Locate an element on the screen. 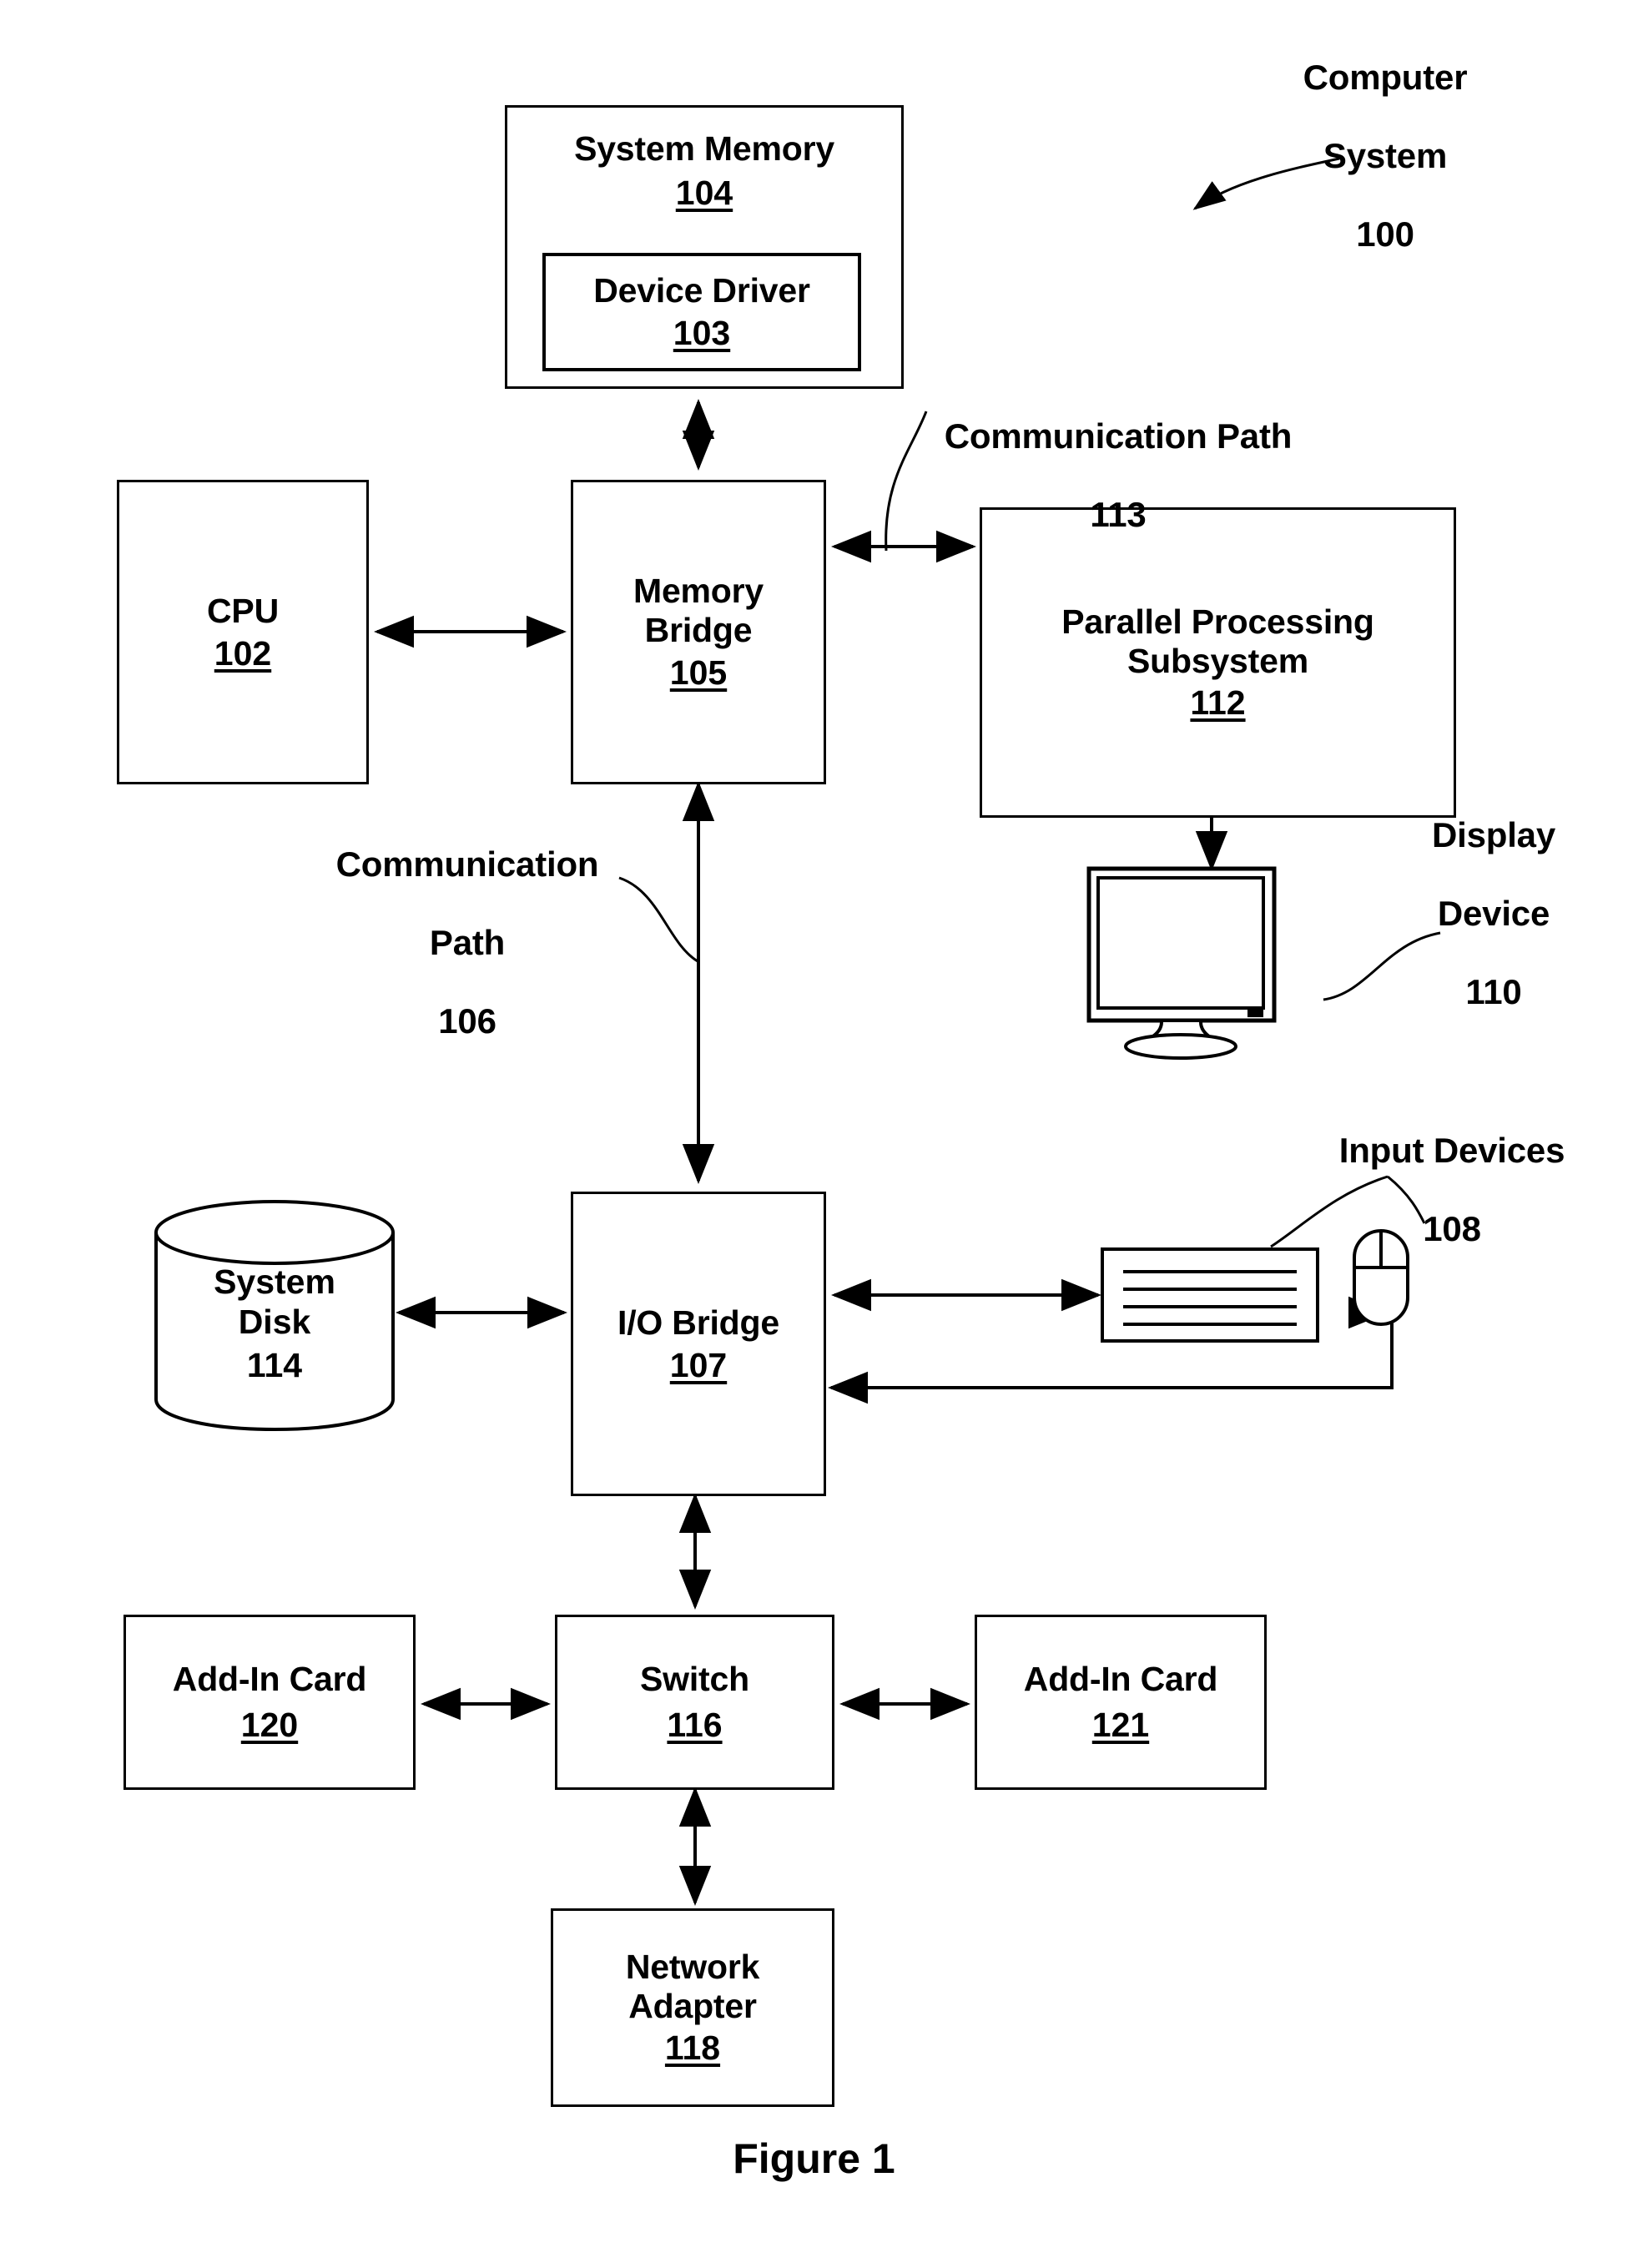 This screenshot has width=1628, height=2268. callout-input-devices: Input Devices 108 is located at coordinates (1452, 1189).